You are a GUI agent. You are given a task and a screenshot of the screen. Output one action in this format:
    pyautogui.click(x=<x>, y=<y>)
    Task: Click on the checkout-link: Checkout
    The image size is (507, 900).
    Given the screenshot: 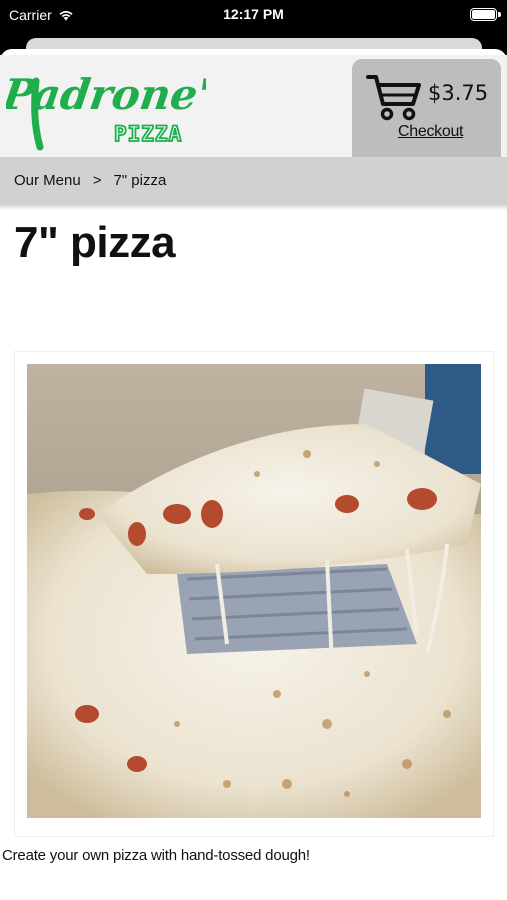 What is the action you would take?
    pyautogui.click(x=431, y=132)
    